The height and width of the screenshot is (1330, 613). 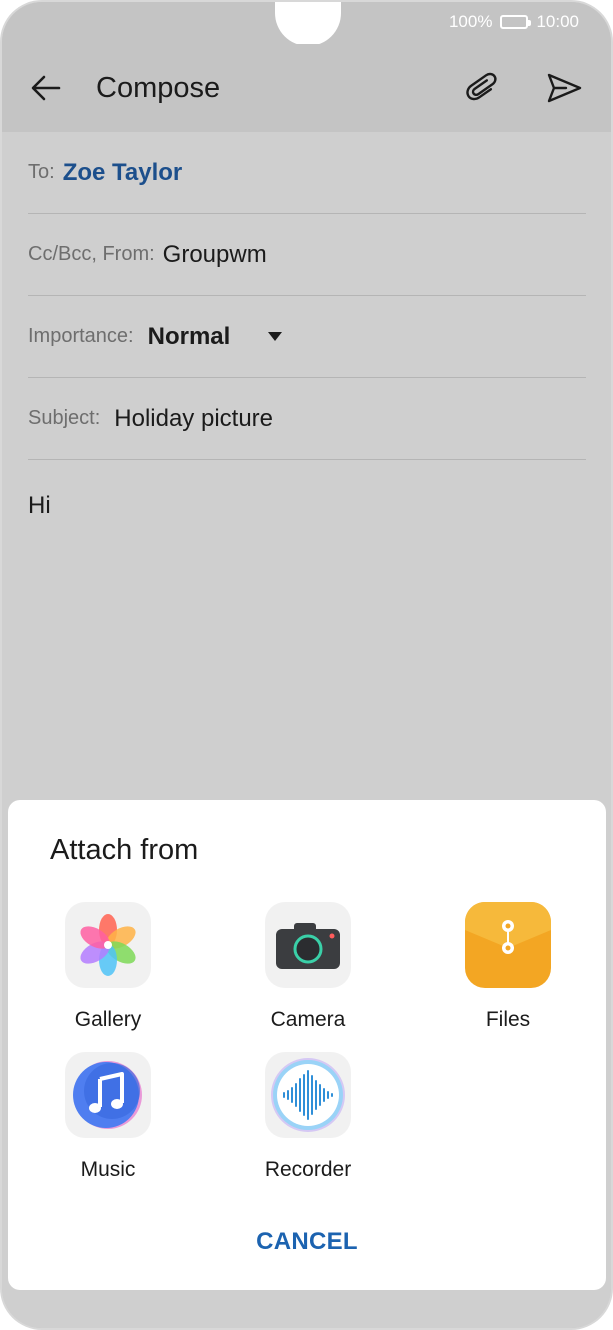 What do you see at coordinates (308, 1095) in the screenshot?
I see `recorder-icon` at bounding box center [308, 1095].